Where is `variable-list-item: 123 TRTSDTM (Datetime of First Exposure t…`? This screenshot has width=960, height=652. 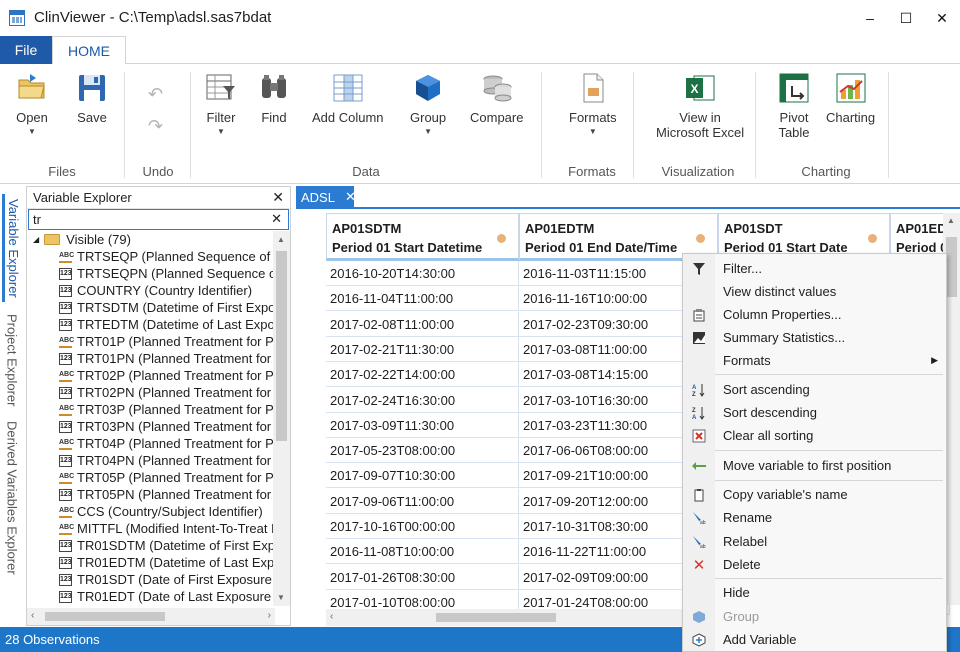
variable-list-item: 123 TRTSDTM (Datetime of First Exposure t… is located at coordinates (151, 307).